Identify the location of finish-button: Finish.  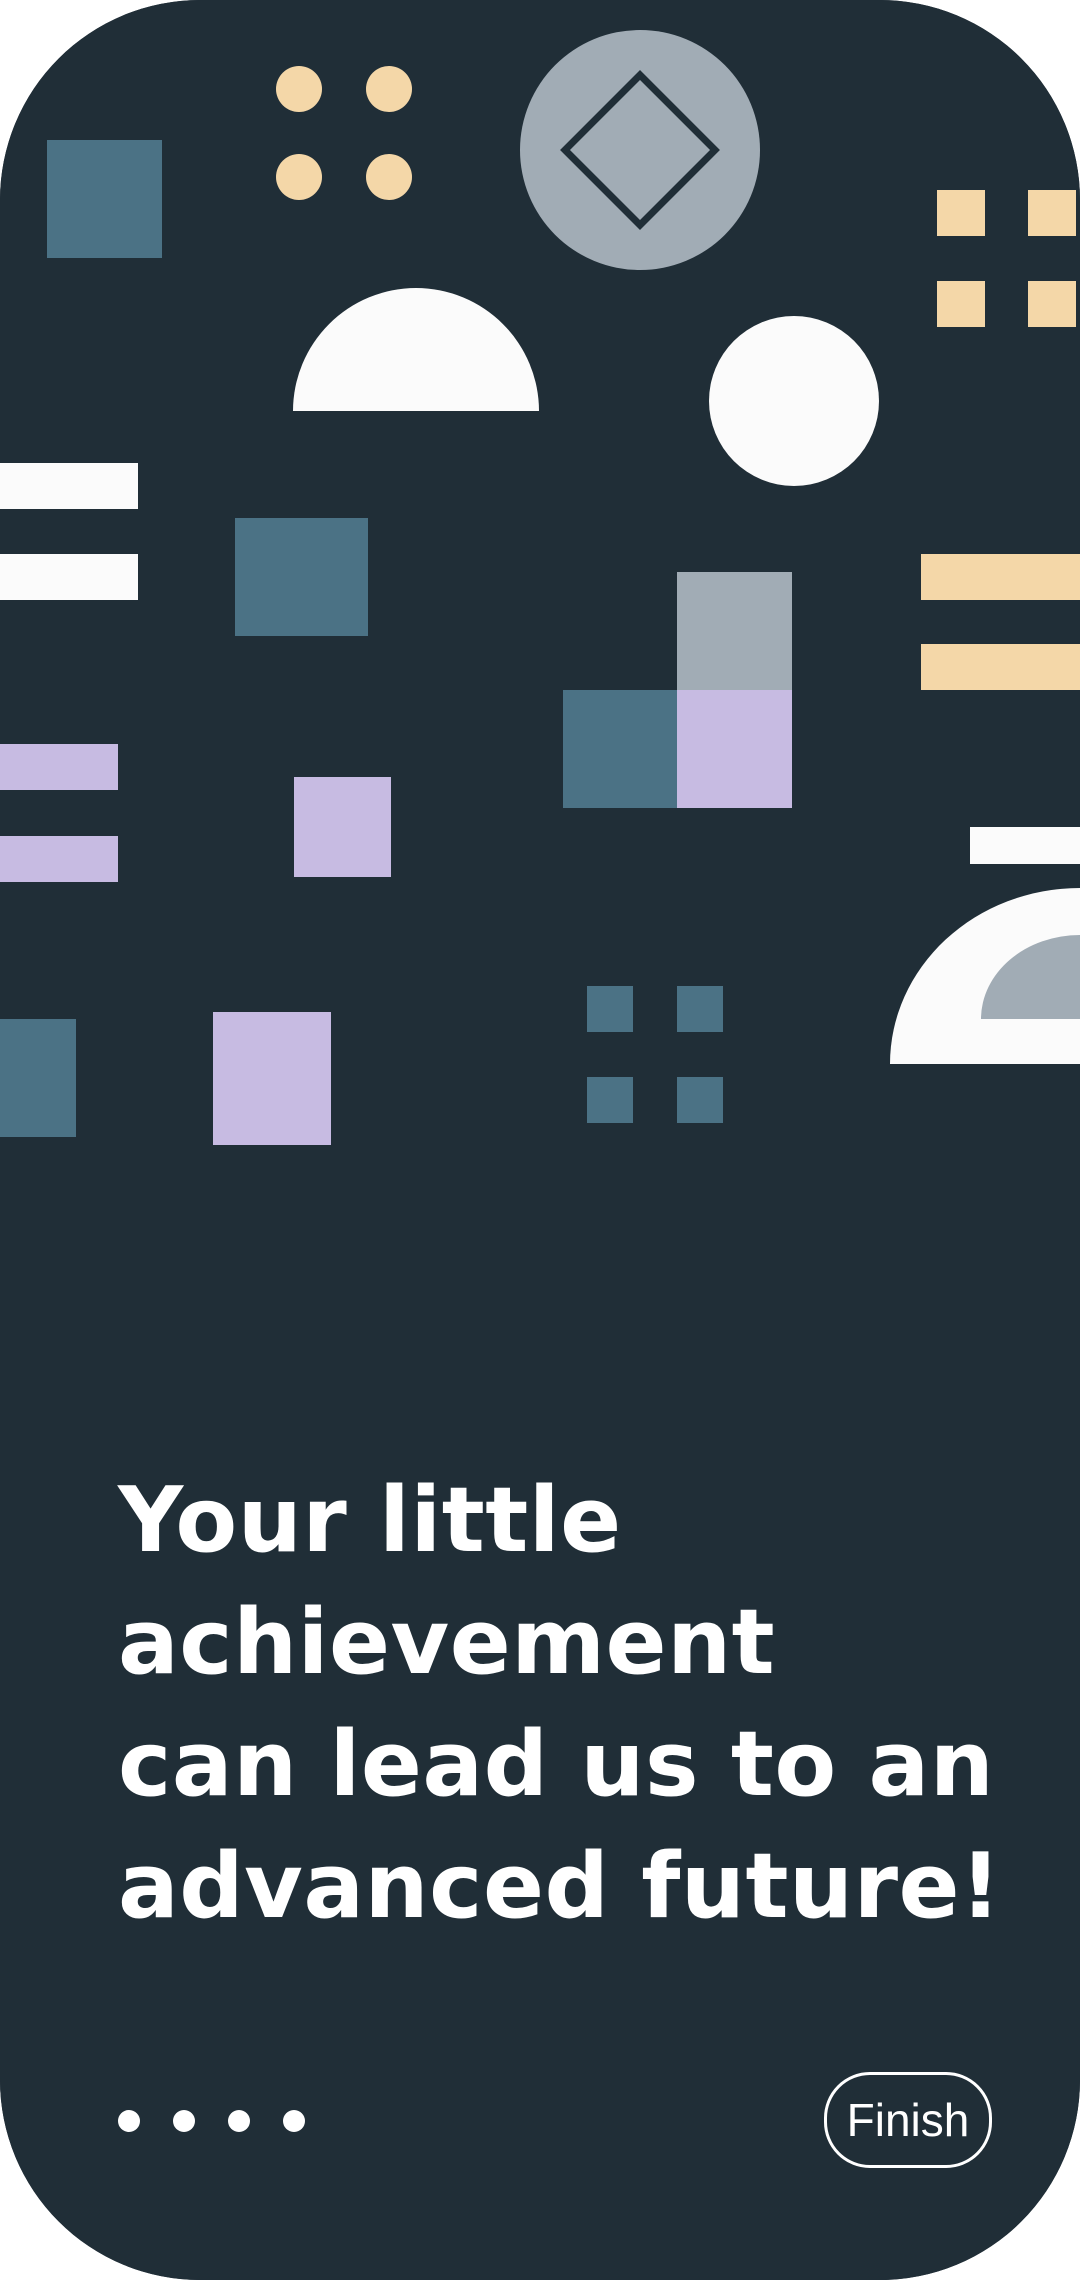
(908, 2120).